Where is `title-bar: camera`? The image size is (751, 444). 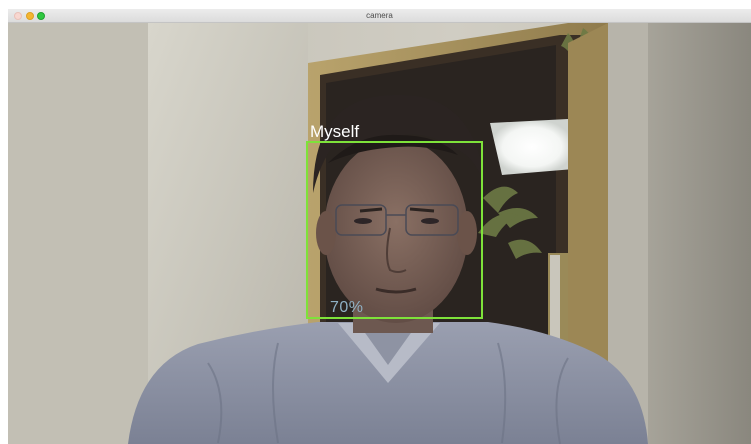
title-bar: camera is located at coordinates (379, 16).